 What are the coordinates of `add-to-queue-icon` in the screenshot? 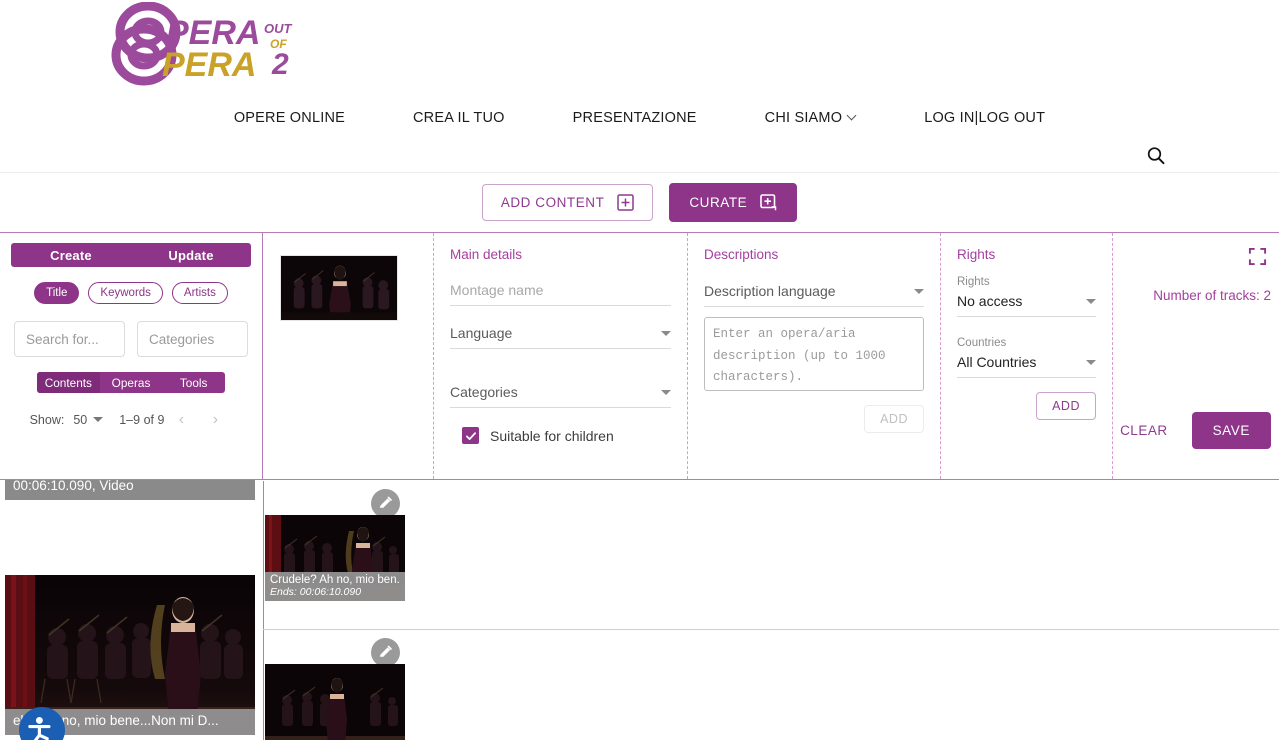 It's located at (768, 202).